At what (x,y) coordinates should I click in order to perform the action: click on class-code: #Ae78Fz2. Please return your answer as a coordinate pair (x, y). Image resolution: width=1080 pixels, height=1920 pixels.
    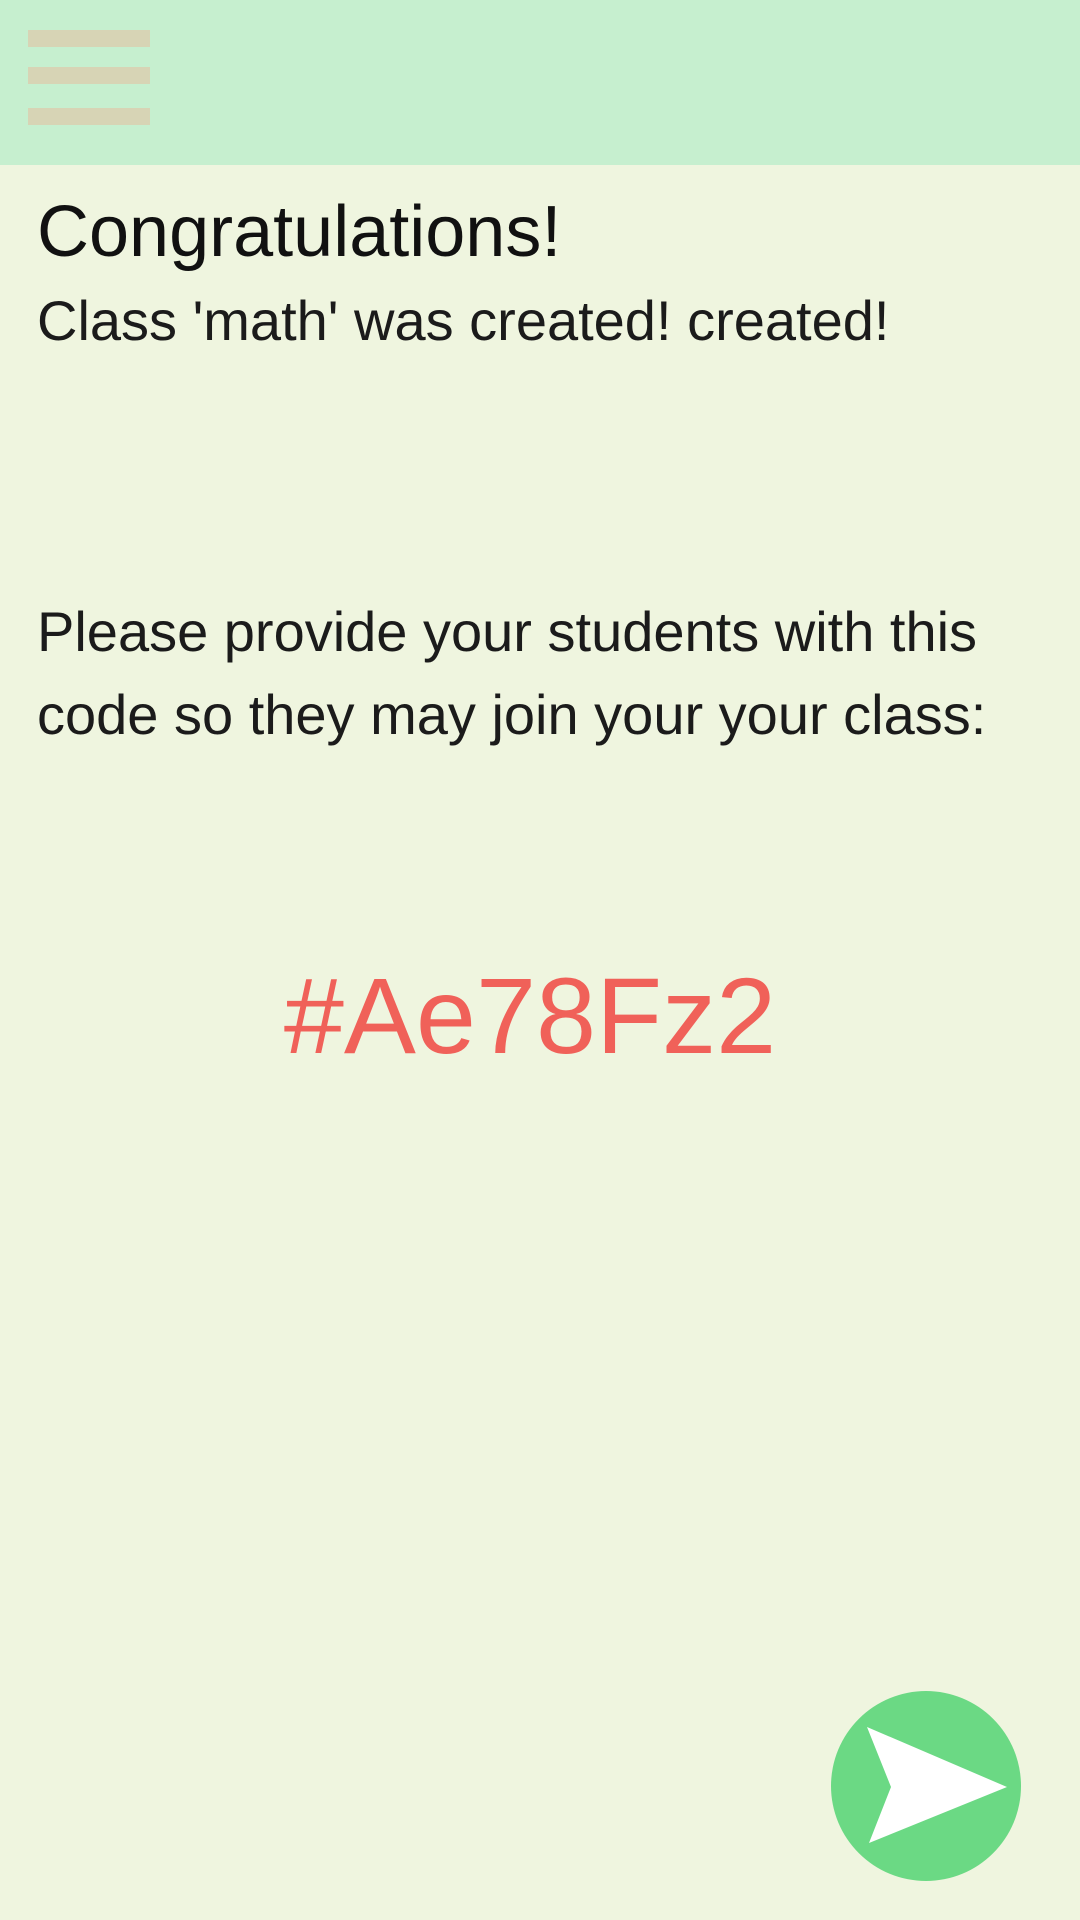
    Looking at the image, I should click on (530, 1015).